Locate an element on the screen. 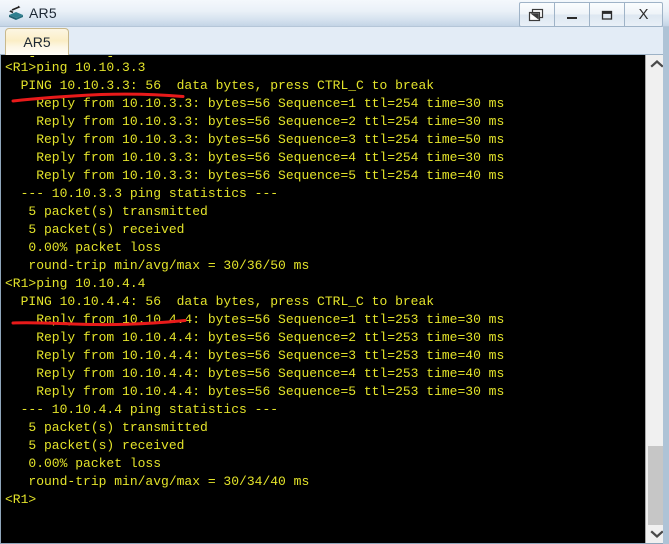 This screenshot has width=669, height=544. terminal-line: <R1>ping 10.10.4.4 is located at coordinates (75, 283).